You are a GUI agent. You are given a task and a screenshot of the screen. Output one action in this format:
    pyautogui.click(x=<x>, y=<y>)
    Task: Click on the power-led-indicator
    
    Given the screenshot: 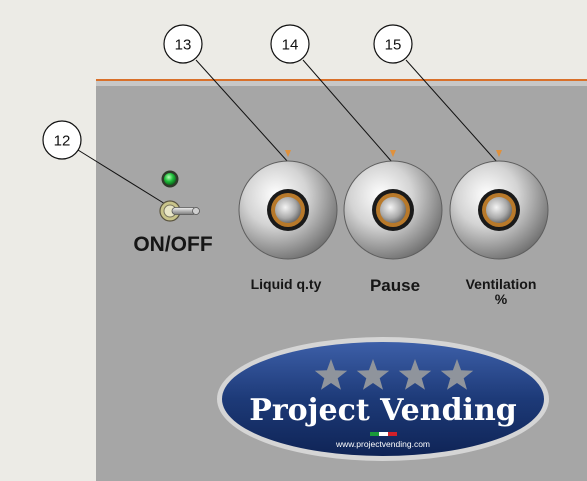 What is the action you would take?
    pyautogui.click(x=170, y=179)
    